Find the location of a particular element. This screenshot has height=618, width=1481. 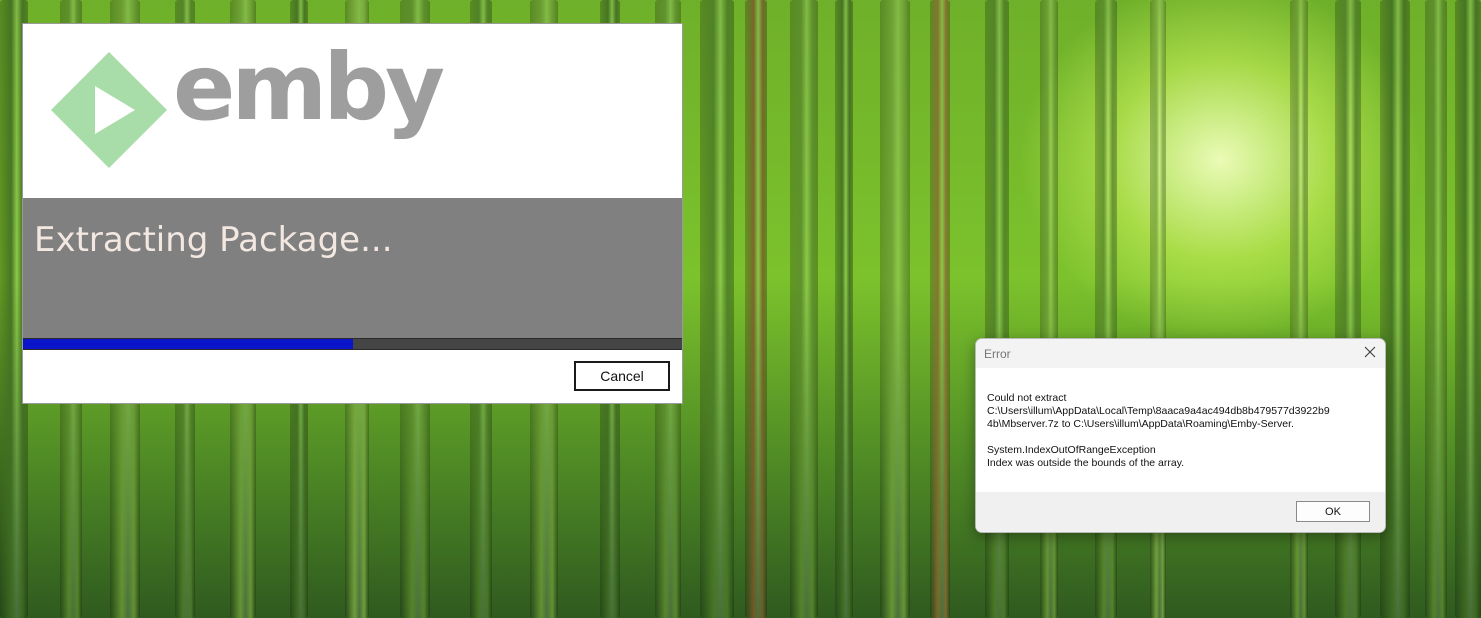

close-icon is located at coordinates (1370, 352).